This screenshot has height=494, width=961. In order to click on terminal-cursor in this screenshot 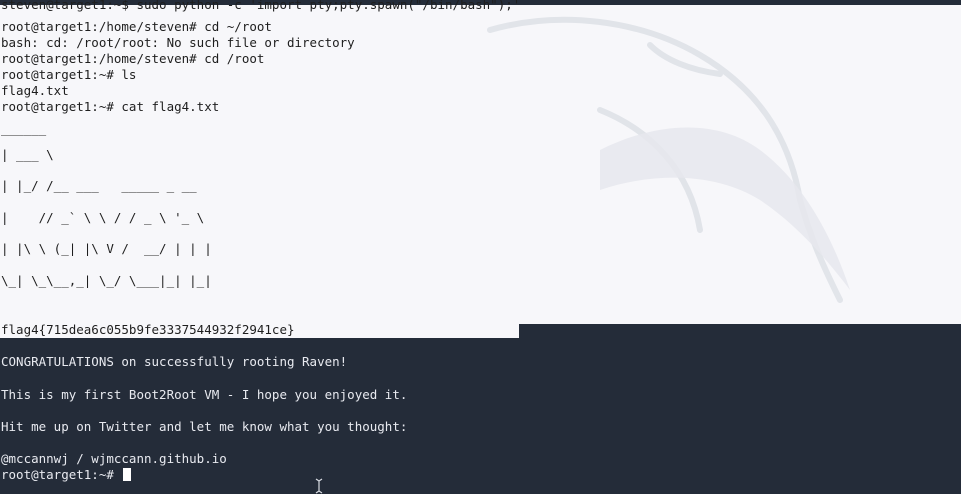, I will do `click(127, 474)`.